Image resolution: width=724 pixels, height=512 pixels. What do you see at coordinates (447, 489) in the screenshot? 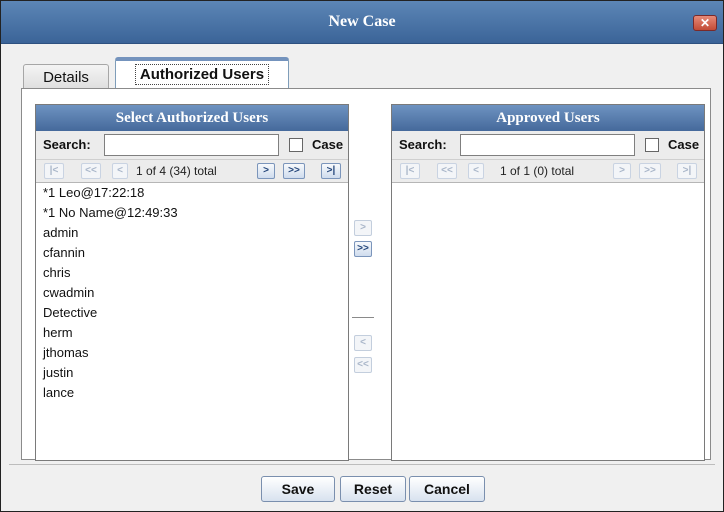
I see `cancel-button: Cancel` at bounding box center [447, 489].